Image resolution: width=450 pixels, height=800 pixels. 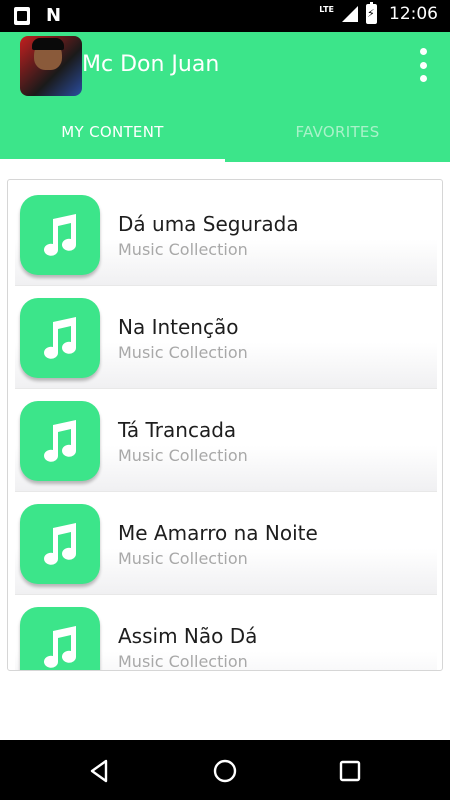 What do you see at coordinates (378, 13) in the screenshot?
I see `status-right: LTE 12:06` at bounding box center [378, 13].